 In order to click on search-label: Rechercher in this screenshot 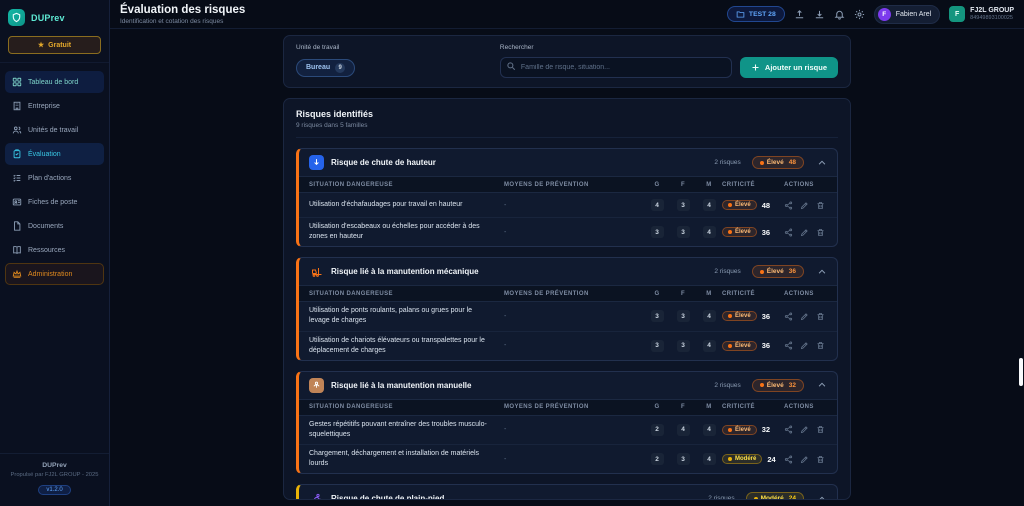, I will do `click(516, 47)`.